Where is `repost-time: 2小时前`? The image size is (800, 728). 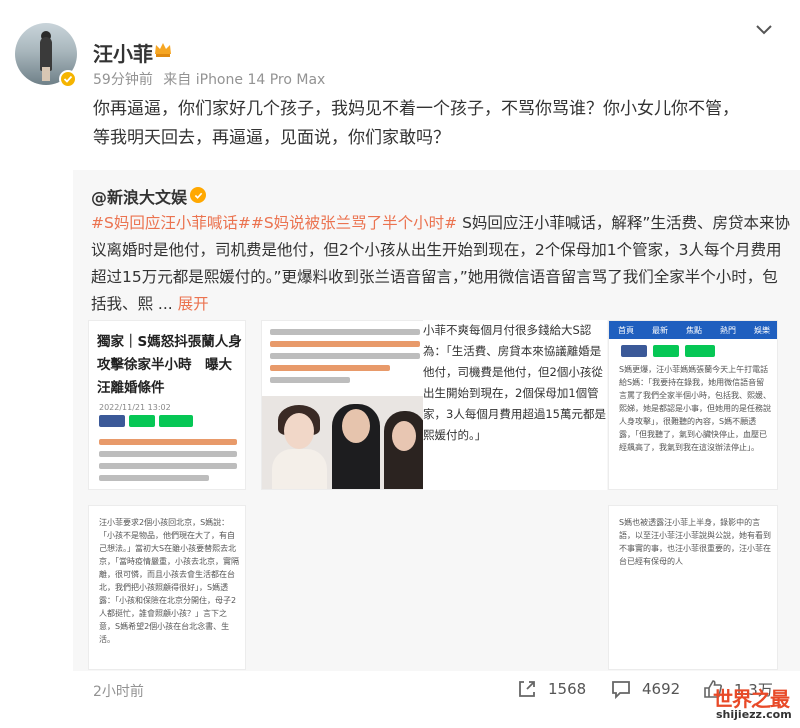
repost-time: 2小时前 is located at coordinates (118, 692).